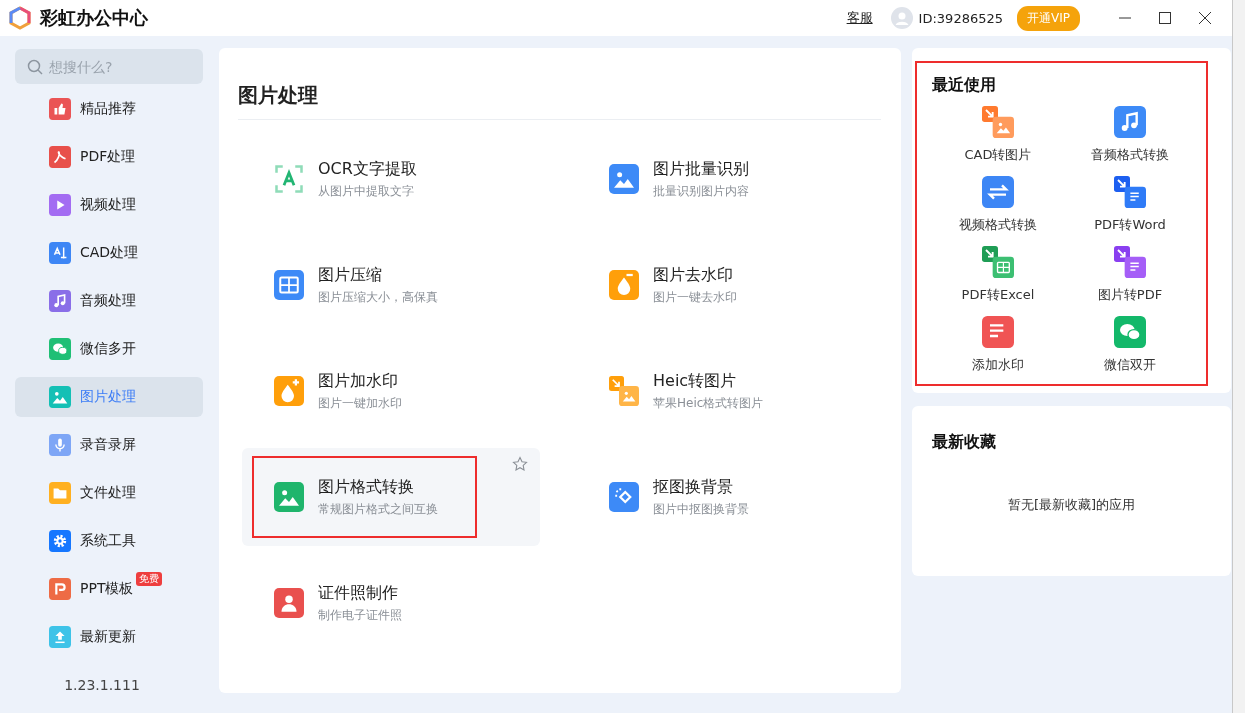 This screenshot has height=713, width=1245. What do you see at coordinates (964, 442) in the screenshot?
I see `panel-title: 最新收藏` at bounding box center [964, 442].